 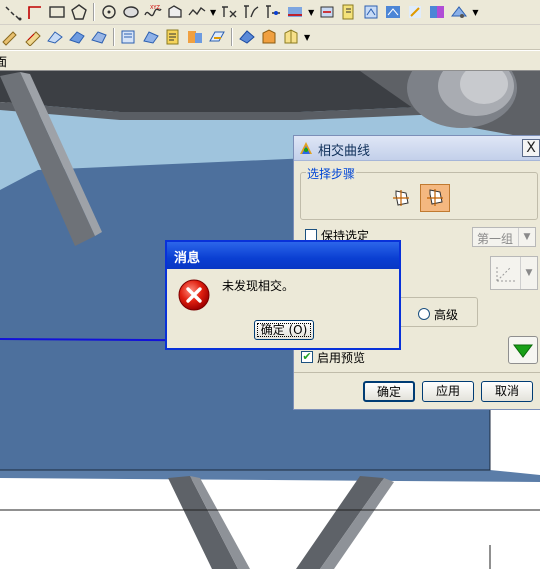 What do you see at coordinates (291, 37) in the screenshot?
I see `isoparametric-icon` at bounding box center [291, 37].